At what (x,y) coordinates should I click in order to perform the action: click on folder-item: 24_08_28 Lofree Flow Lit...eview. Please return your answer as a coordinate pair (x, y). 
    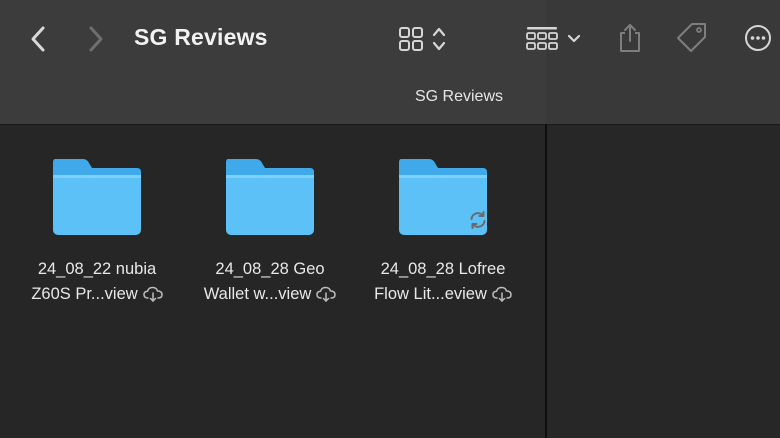
    Looking at the image, I should click on (443, 231).